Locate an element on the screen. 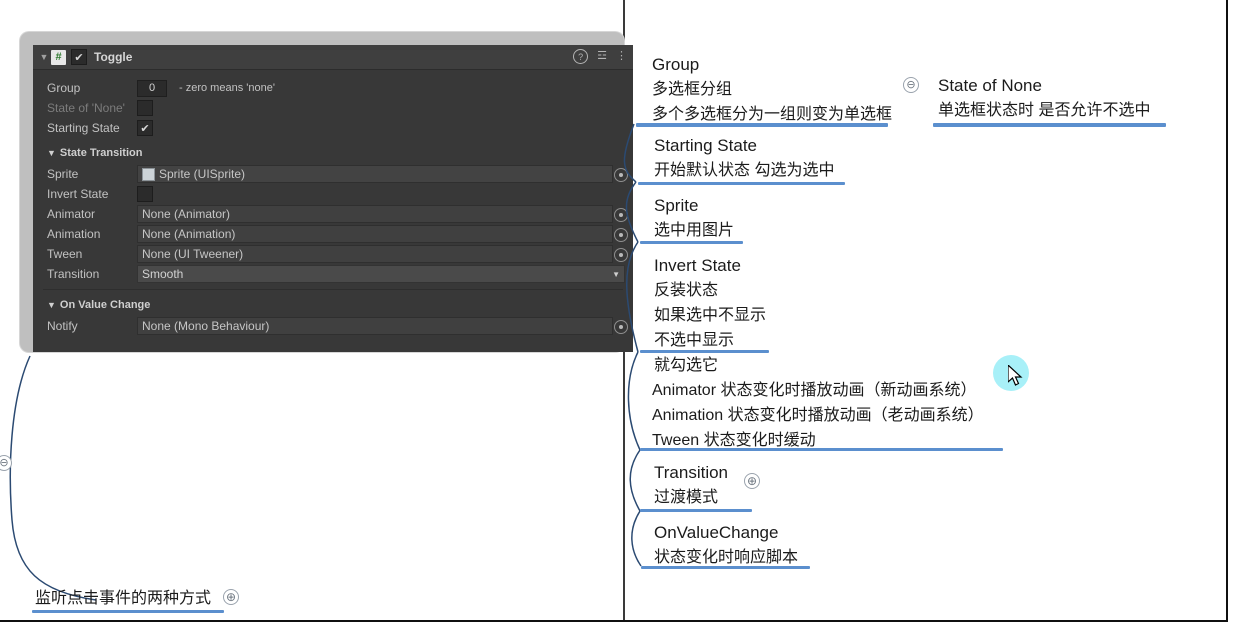  mindmap-node-transition: Transition 过渡模式 is located at coordinates (691, 485).